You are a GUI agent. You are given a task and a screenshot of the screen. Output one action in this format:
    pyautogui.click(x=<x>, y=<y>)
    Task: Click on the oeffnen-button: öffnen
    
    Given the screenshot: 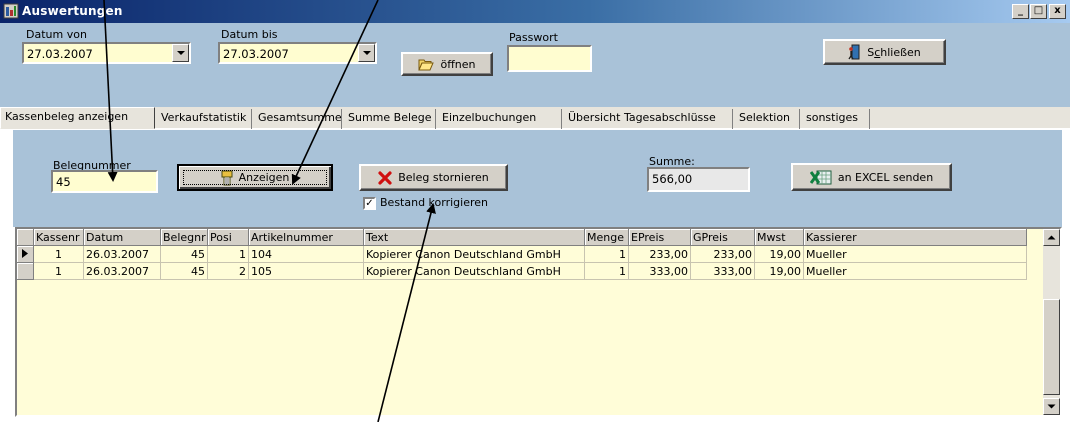 What is the action you would take?
    pyautogui.click(x=447, y=64)
    